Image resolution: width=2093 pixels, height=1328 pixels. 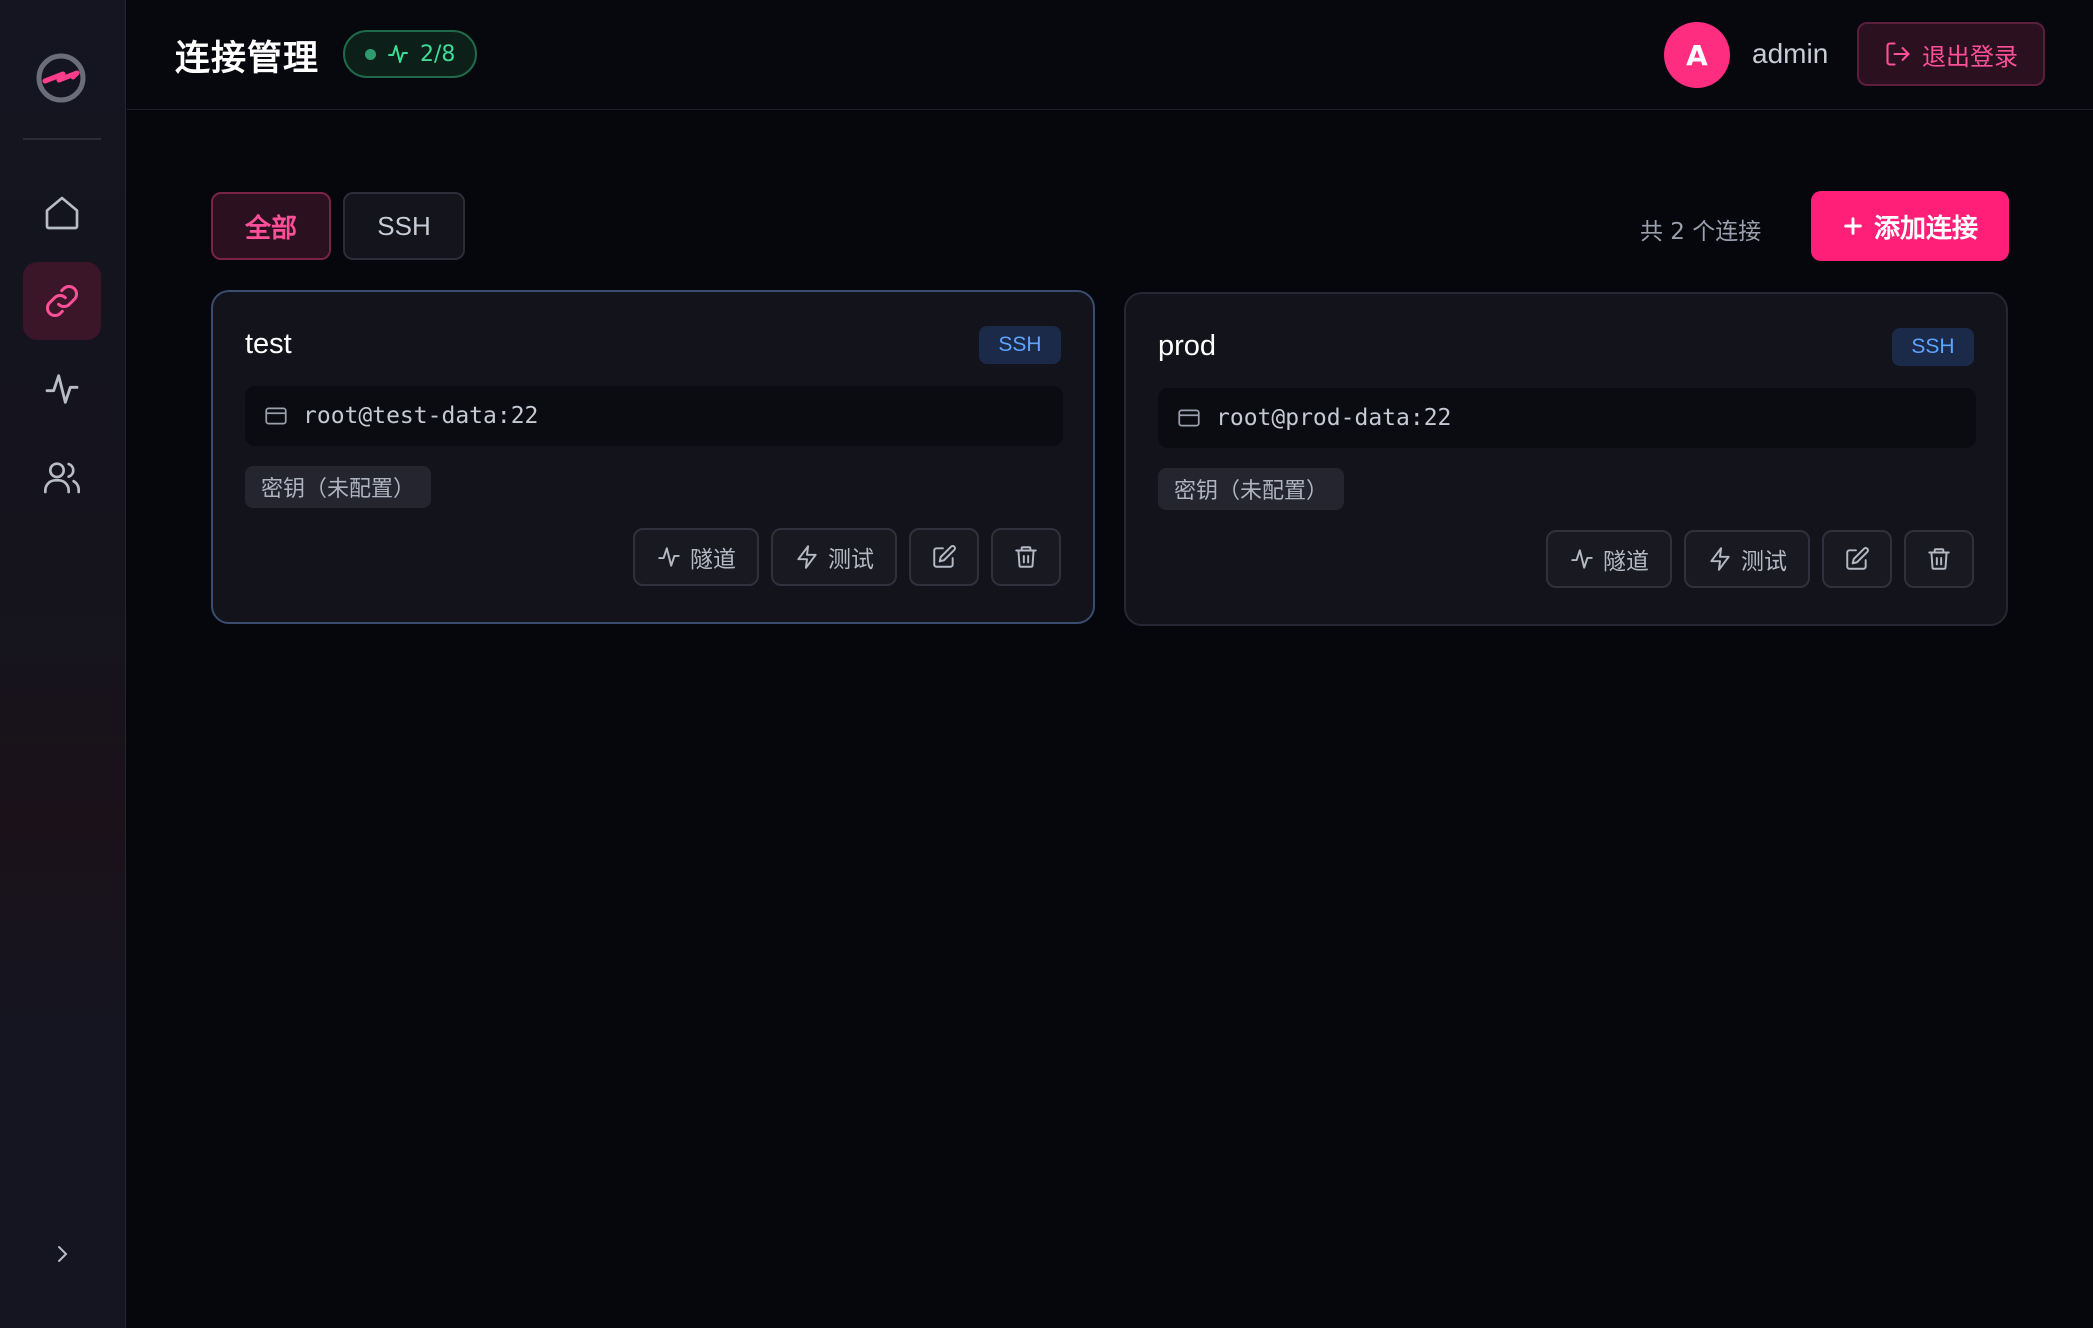 I want to click on status-count: 2/8, so click(x=438, y=54).